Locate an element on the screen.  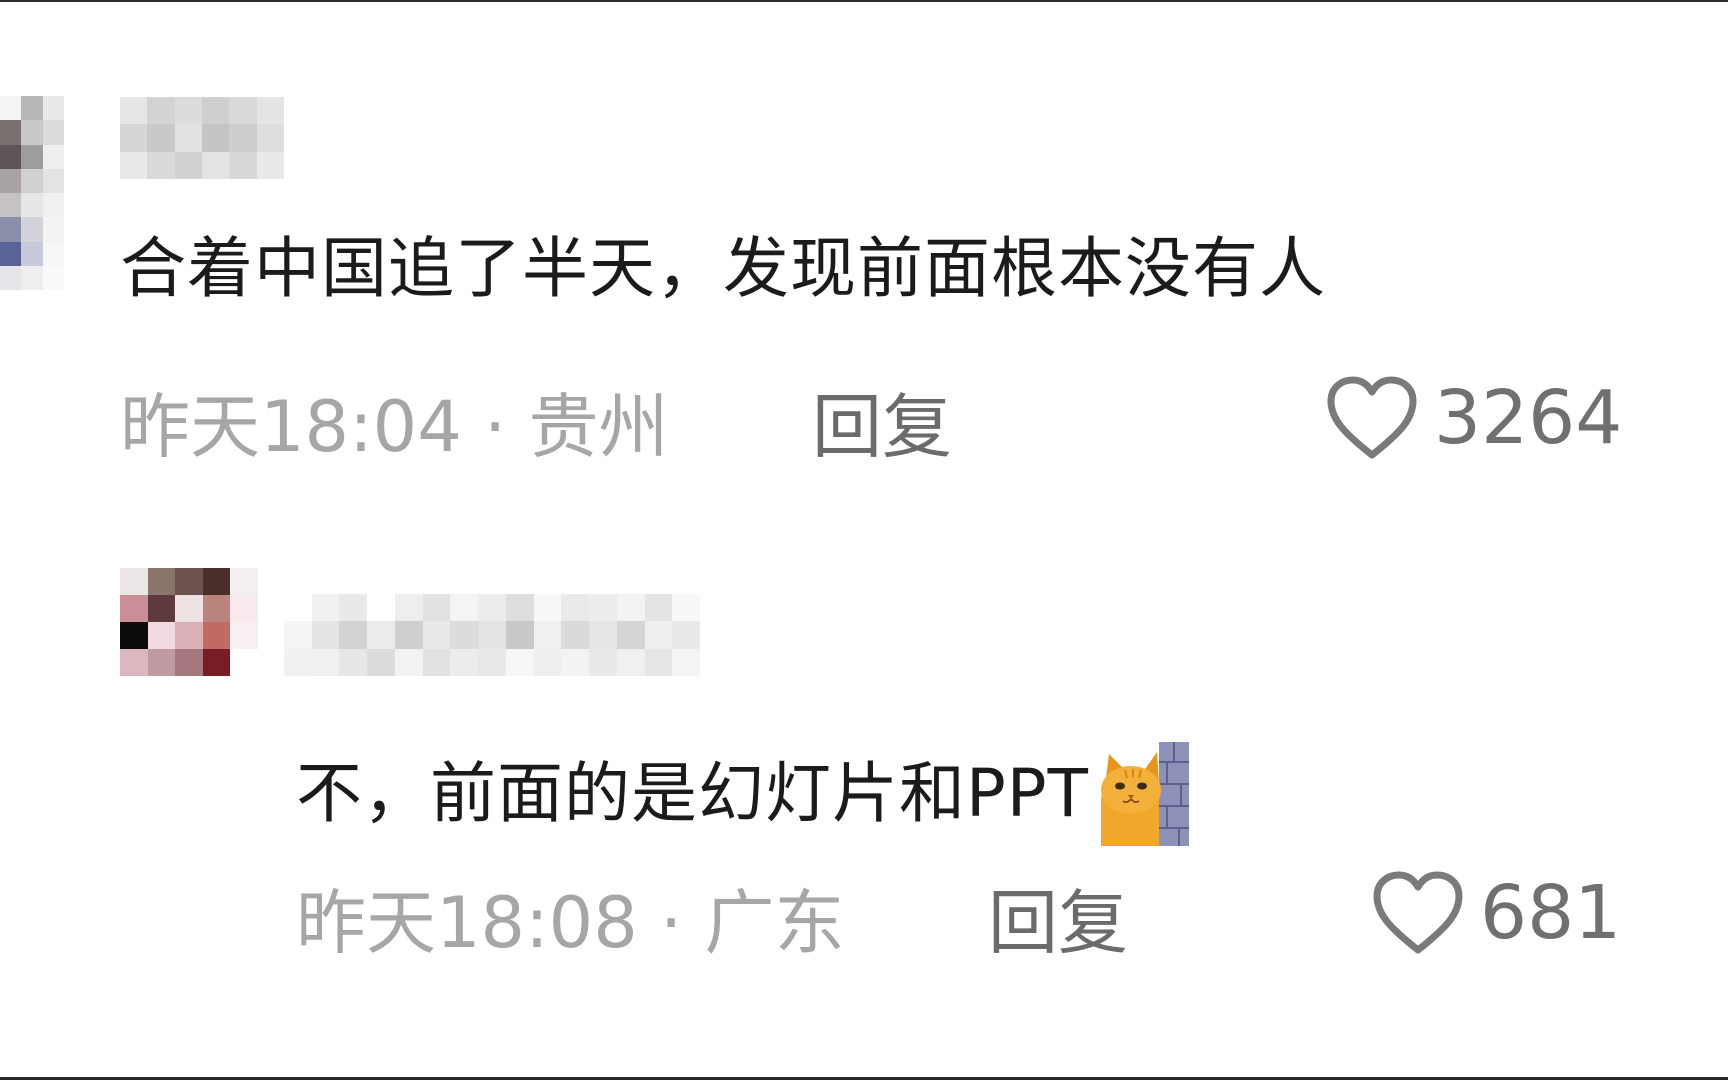
comment-text: 合着中国追了半天，发现前面根本没有人 is located at coordinates (723, 268).